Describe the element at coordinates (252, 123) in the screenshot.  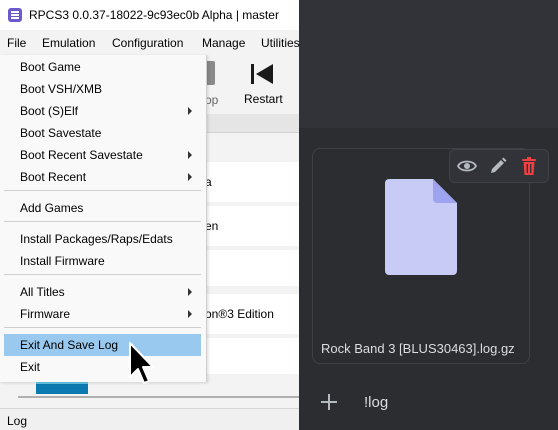
I see `game-list-header` at that location.